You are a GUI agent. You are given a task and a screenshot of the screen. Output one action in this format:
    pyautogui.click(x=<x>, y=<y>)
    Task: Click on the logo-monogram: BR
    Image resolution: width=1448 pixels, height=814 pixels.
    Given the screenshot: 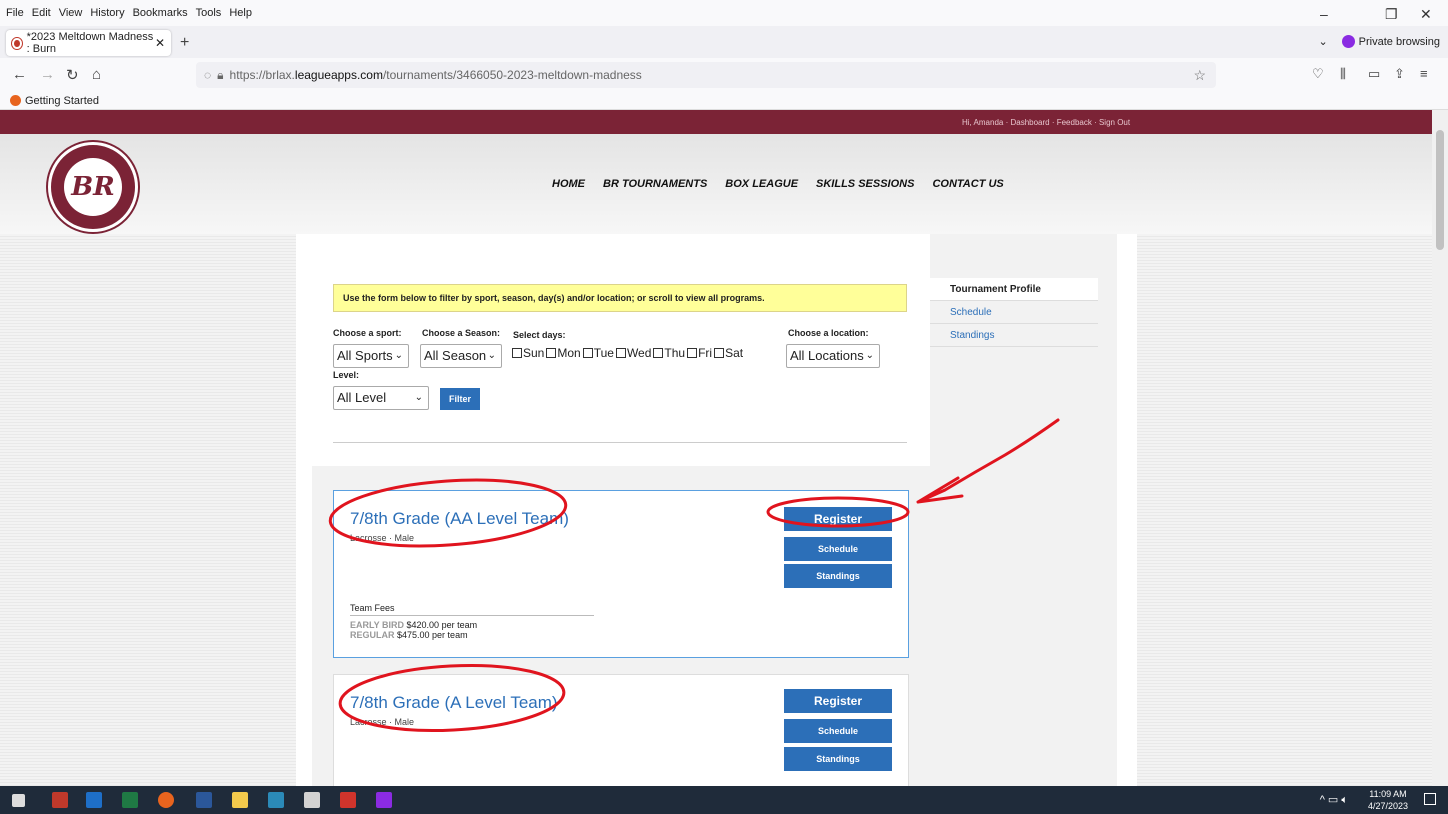 What is the action you would take?
    pyautogui.click(x=93, y=187)
    